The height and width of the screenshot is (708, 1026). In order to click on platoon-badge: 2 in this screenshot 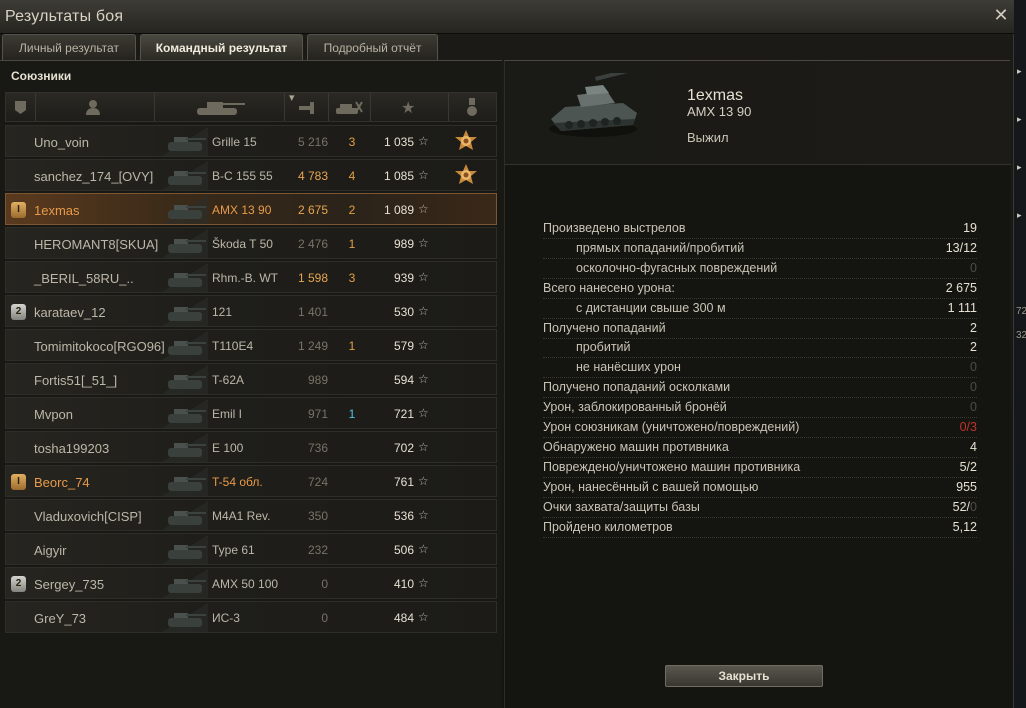, I will do `click(18, 312)`.